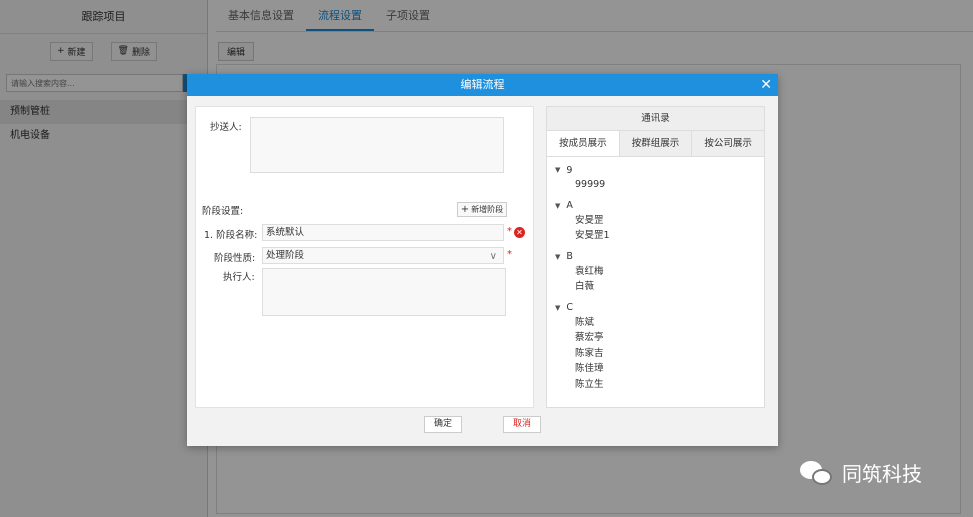 The width and height of the screenshot is (973, 517). What do you see at coordinates (882, 474) in the screenshot?
I see `watermark-text: 同筑科技` at bounding box center [882, 474].